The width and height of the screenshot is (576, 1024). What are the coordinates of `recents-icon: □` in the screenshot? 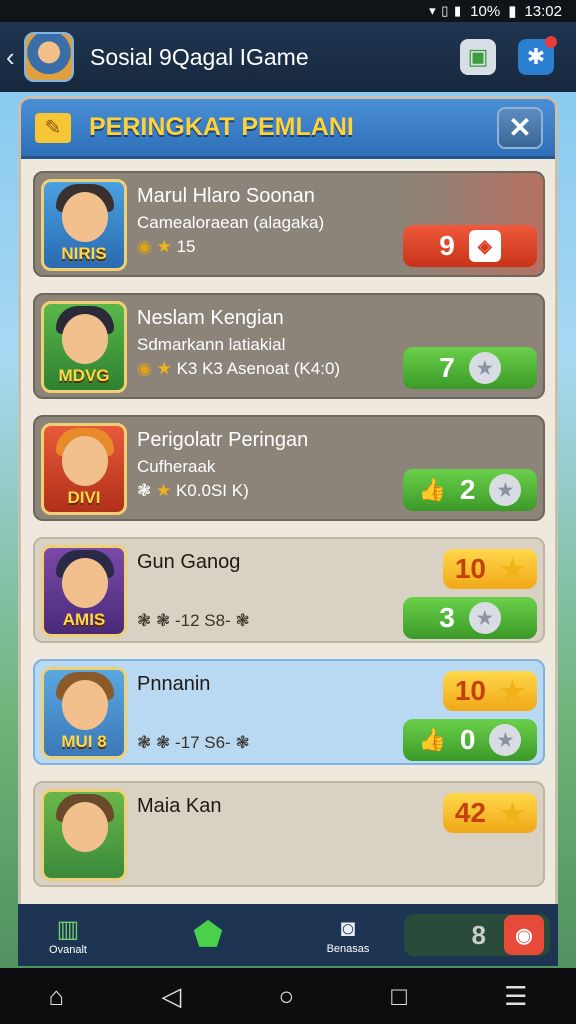 It's located at (399, 996).